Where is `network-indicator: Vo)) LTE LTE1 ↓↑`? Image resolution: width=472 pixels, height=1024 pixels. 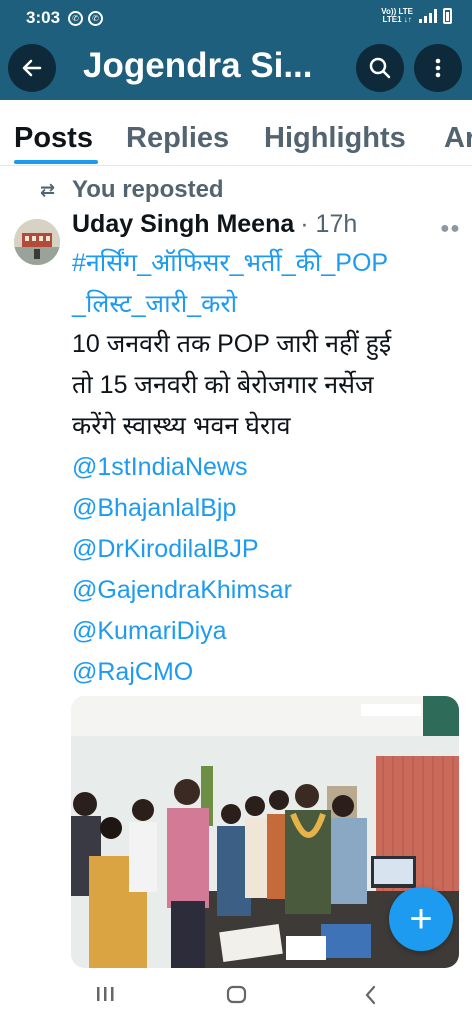 network-indicator: Vo)) LTE LTE1 ↓↑ is located at coordinates (397, 15).